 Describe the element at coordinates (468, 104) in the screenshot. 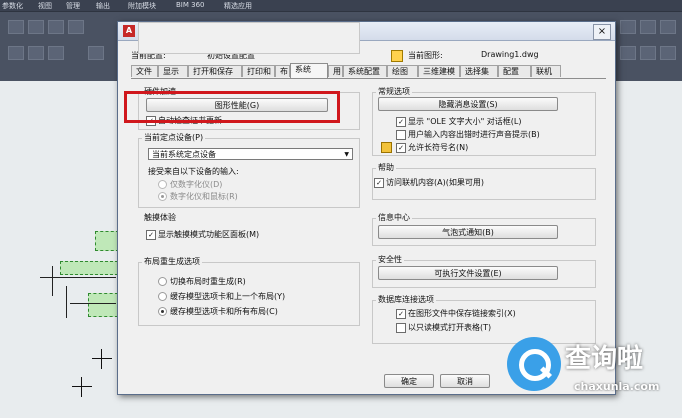

I see `hidden-messages-button: 隐藏消息设置(S)` at that location.